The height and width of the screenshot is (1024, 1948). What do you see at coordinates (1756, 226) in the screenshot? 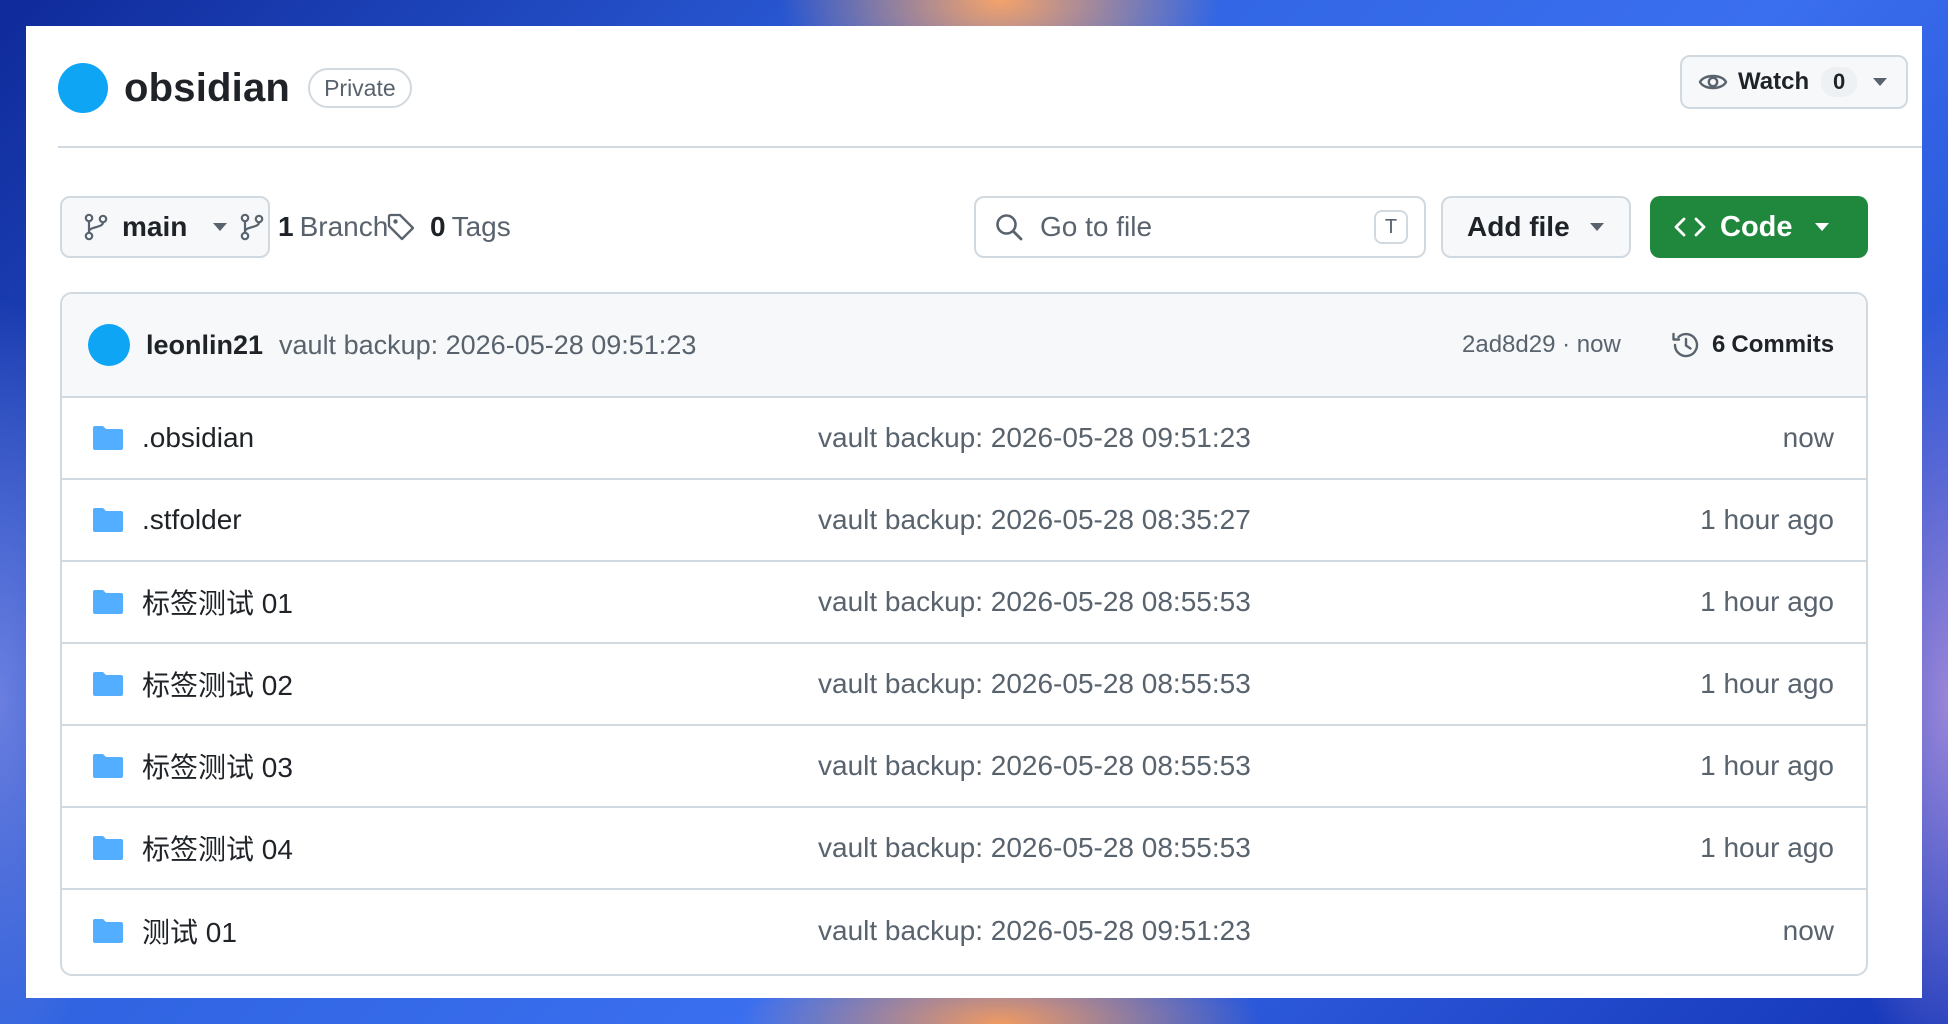
I see `code-label: Code` at bounding box center [1756, 226].